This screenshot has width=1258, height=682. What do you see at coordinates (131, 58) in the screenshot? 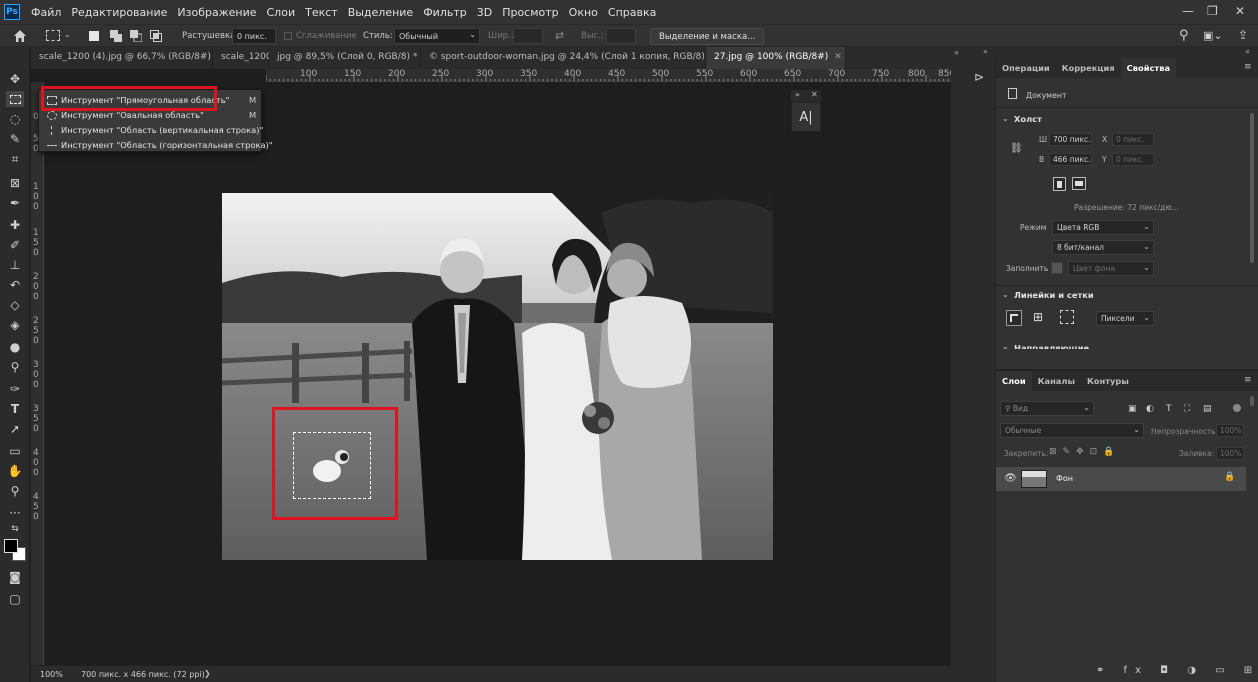
I see `doc-tab: scale_1200 (4).jpg @ 66,7% (RGB/8#) *✕` at bounding box center [131, 58].